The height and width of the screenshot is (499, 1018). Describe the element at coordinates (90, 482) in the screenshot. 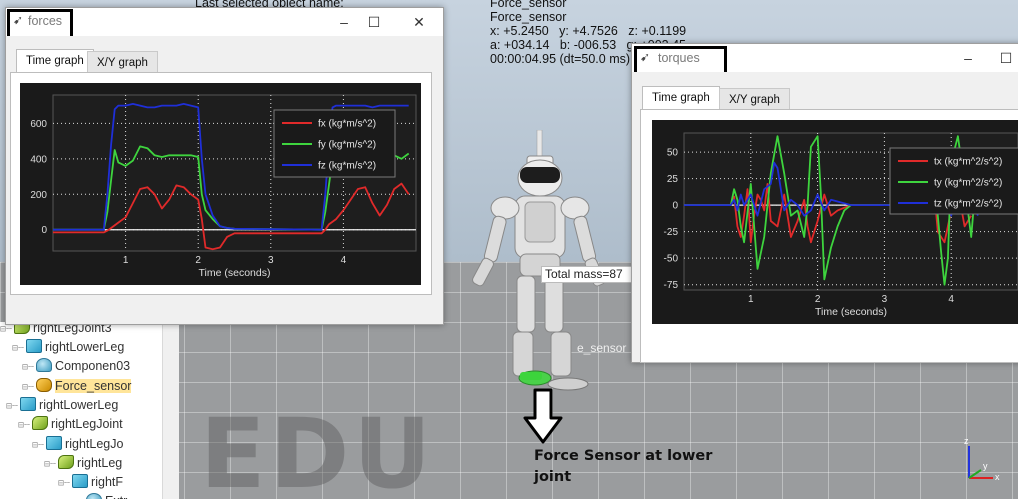

I see `tree-item: ⊟┄ rightF` at that location.